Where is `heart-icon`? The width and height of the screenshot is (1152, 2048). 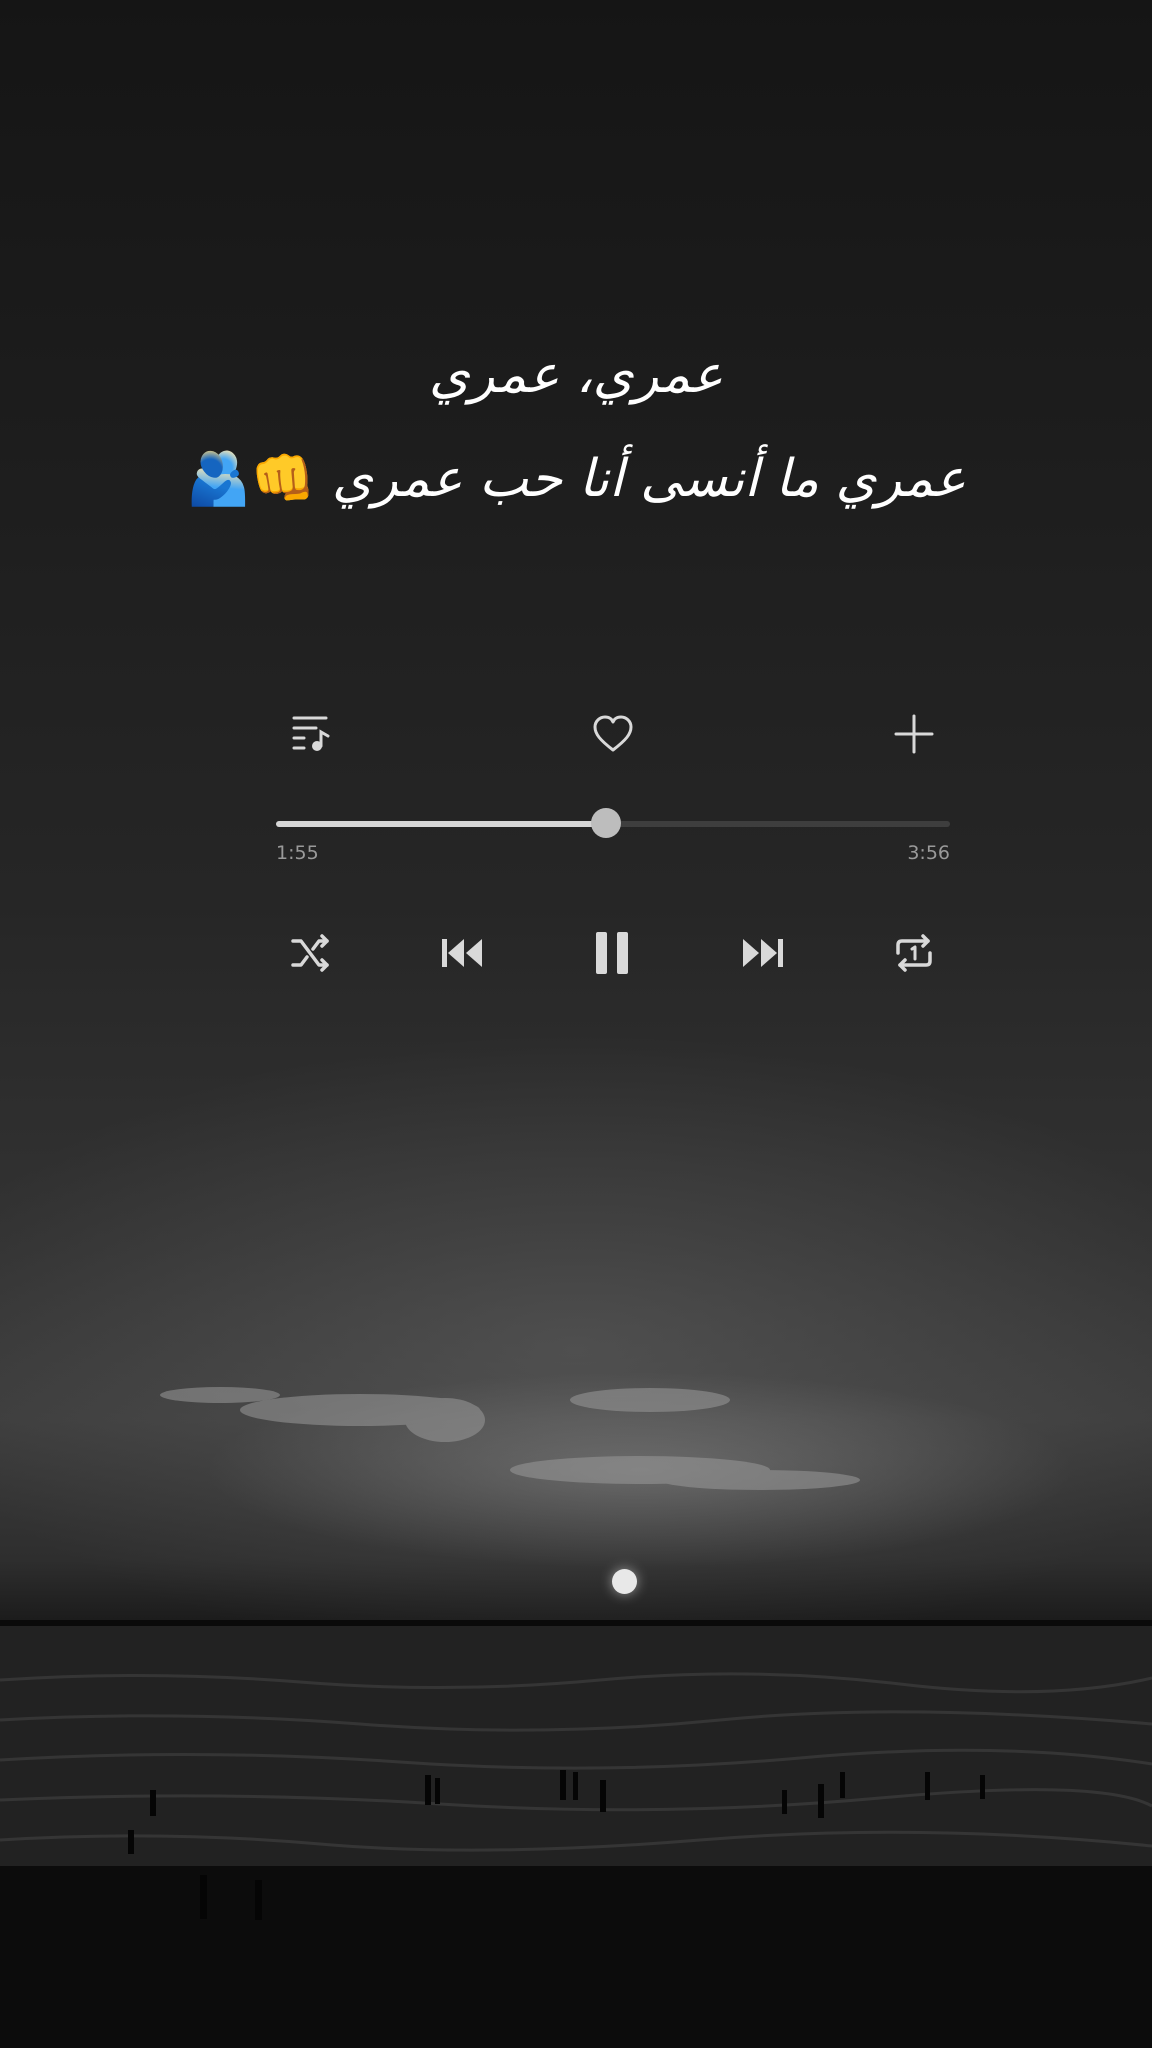
heart-icon is located at coordinates (613, 733).